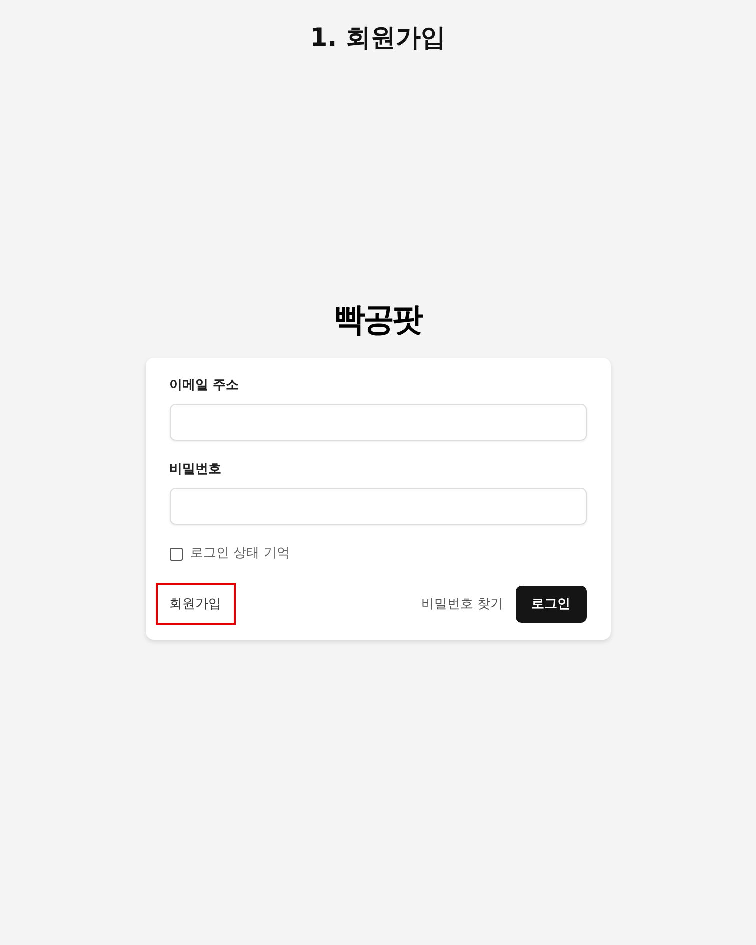 This screenshot has height=945, width=756. Describe the element at coordinates (378, 320) in the screenshot. I see `logo: 빡공팟` at that location.